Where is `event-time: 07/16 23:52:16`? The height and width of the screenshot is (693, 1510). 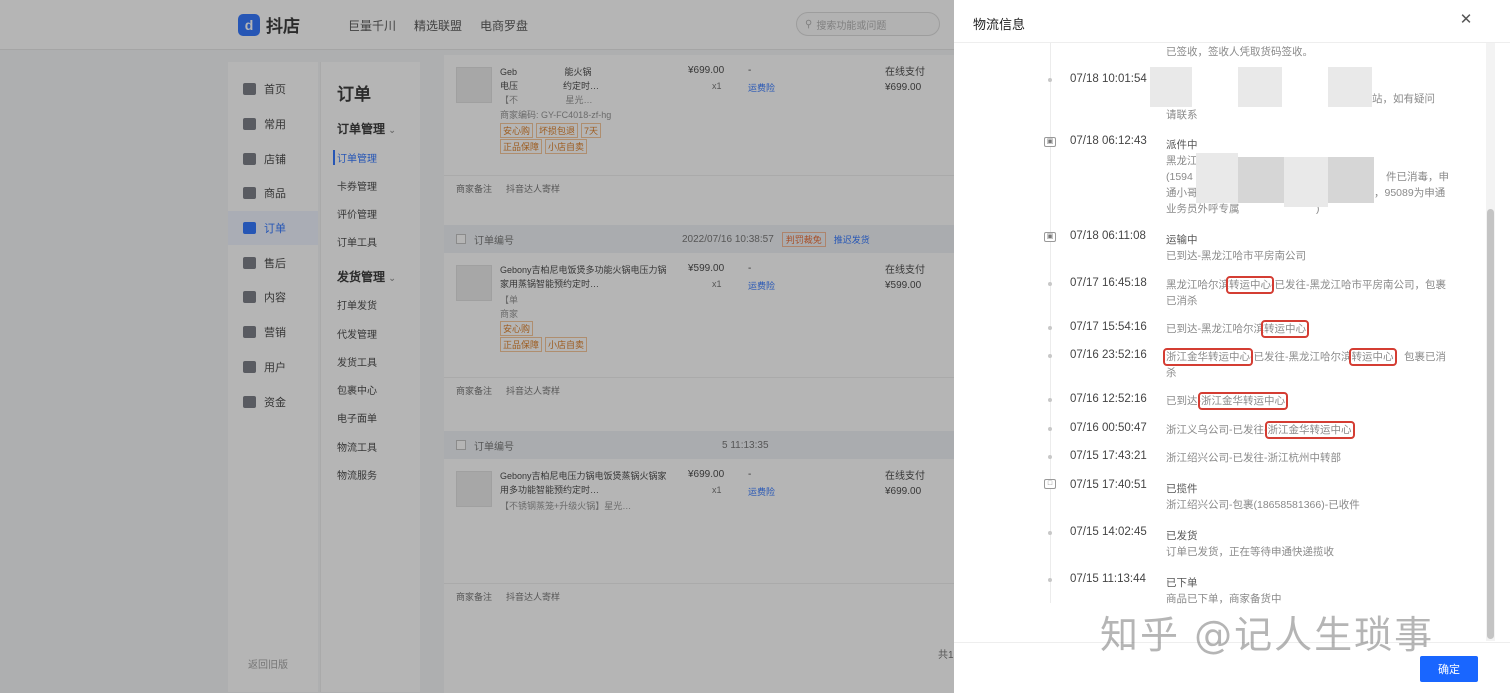
event-time: 07/16 23:52:16 is located at coordinates (1108, 355).